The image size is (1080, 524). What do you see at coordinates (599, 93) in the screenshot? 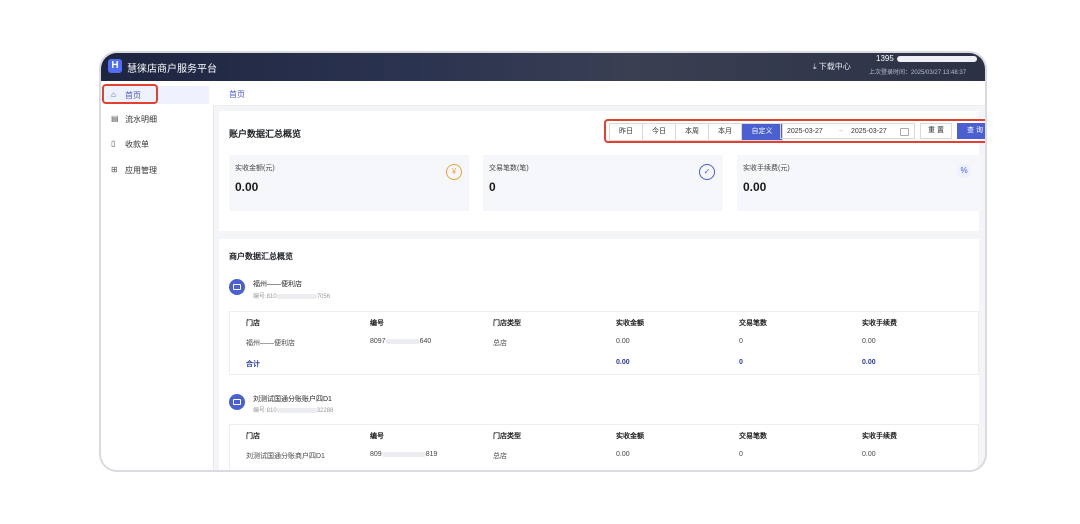
I see `breadcrumb-bar: 首页` at bounding box center [599, 93].